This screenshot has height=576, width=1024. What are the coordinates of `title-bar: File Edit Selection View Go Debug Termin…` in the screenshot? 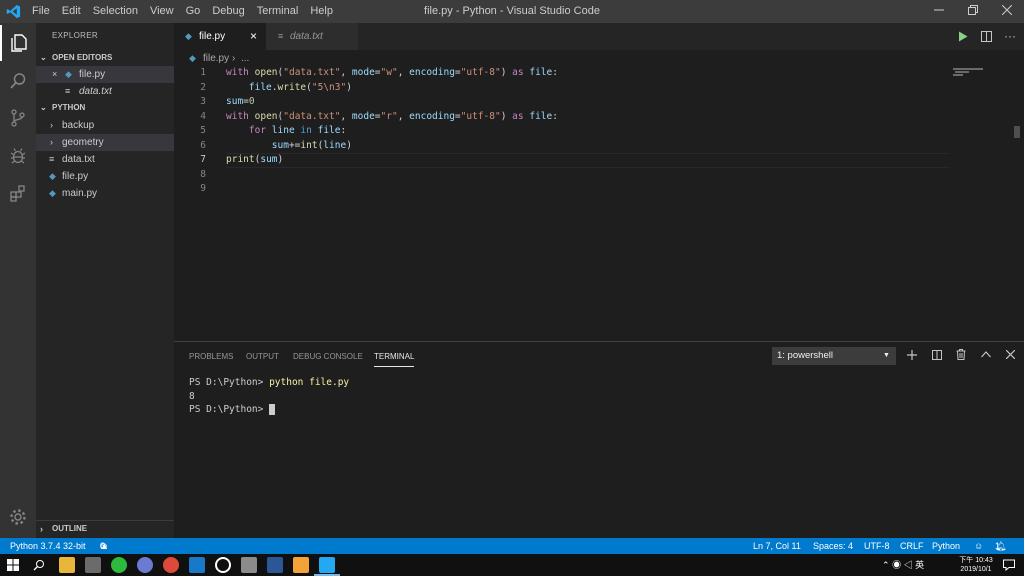 It's located at (512, 11).